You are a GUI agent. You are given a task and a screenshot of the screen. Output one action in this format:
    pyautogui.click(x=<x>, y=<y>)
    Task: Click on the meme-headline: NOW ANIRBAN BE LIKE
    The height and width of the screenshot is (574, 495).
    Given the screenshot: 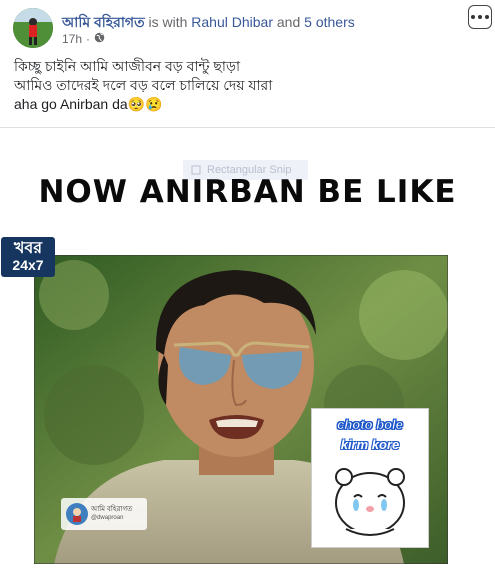 What is the action you would take?
    pyautogui.click(x=247, y=192)
    